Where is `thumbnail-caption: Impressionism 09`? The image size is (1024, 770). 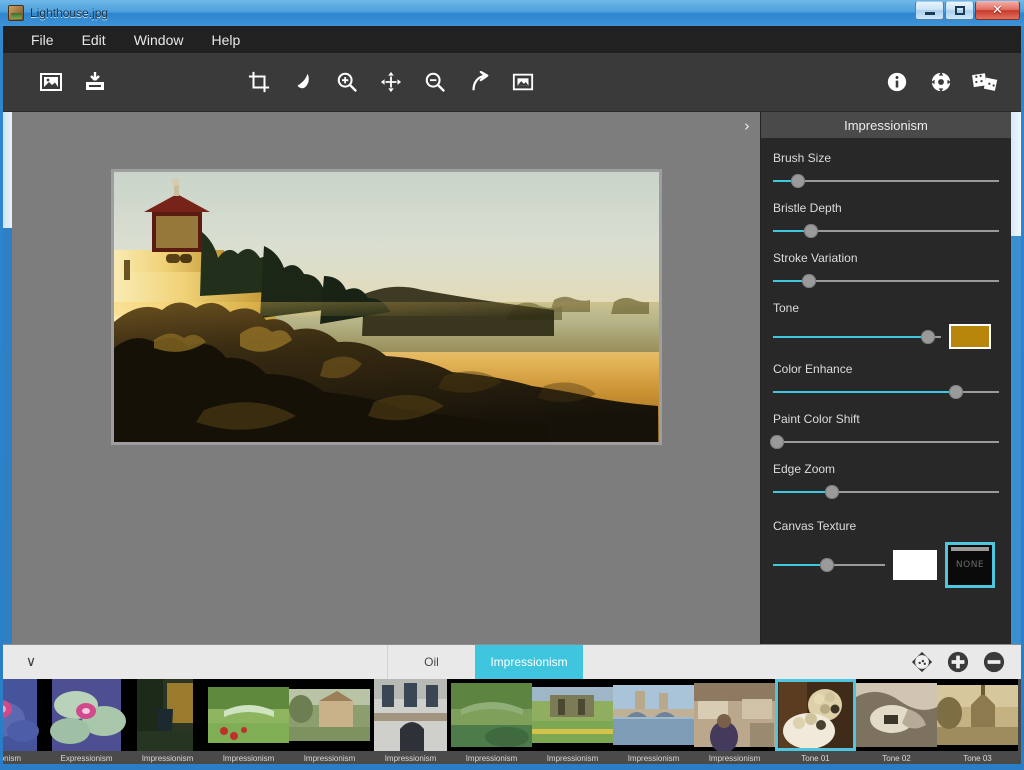
thumbnail-caption: Impressionism 09 is located at coordinates (734, 758).